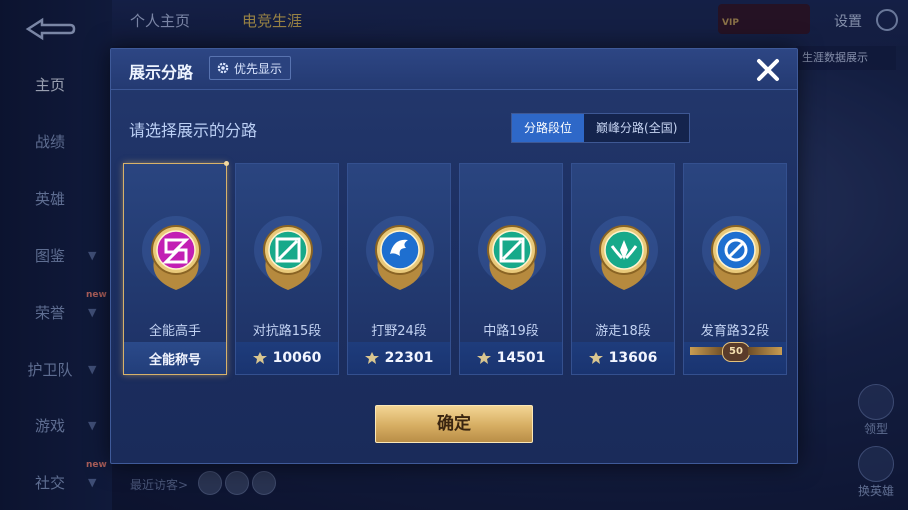 The height and width of the screenshot is (510, 908). I want to click on lane-footer: 10060, so click(287, 358).